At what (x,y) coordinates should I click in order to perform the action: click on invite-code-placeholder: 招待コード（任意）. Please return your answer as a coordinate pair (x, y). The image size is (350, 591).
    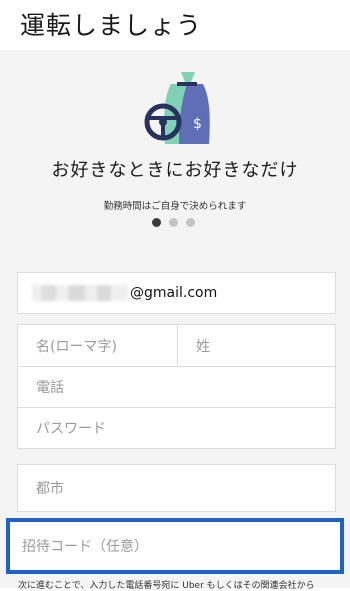
    Looking at the image, I should click on (85, 547).